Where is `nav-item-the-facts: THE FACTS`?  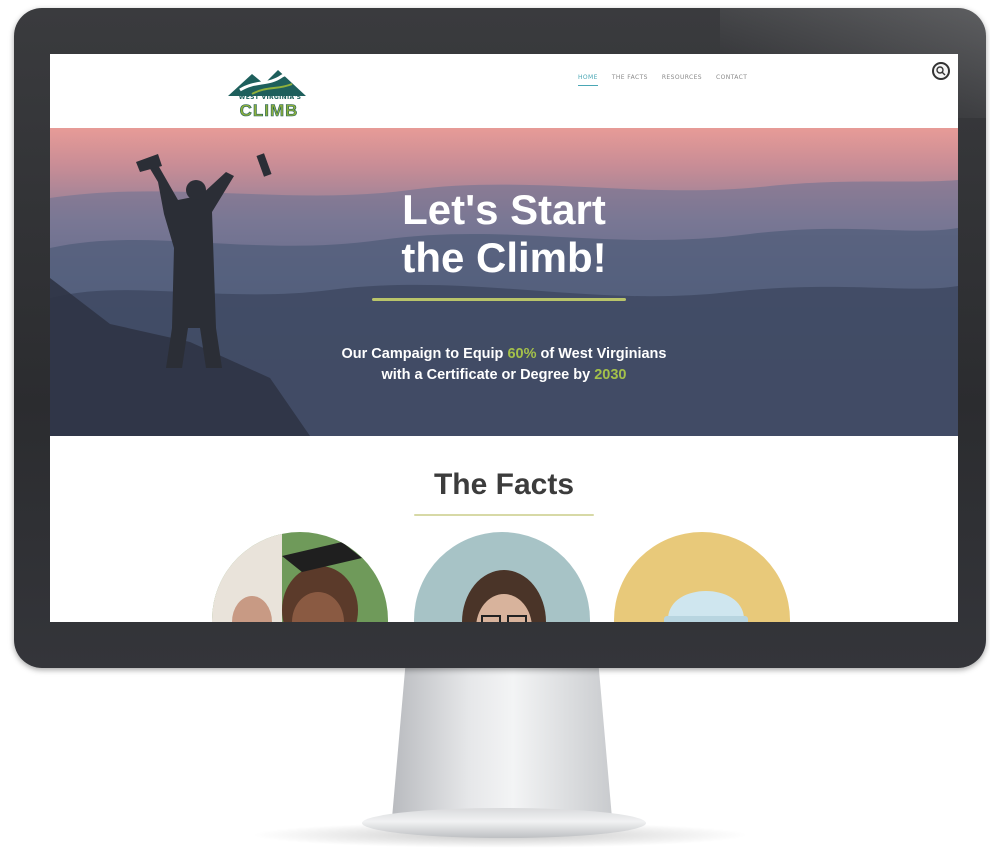 nav-item-the-facts: THE FACTS is located at coordinates (630, 80).